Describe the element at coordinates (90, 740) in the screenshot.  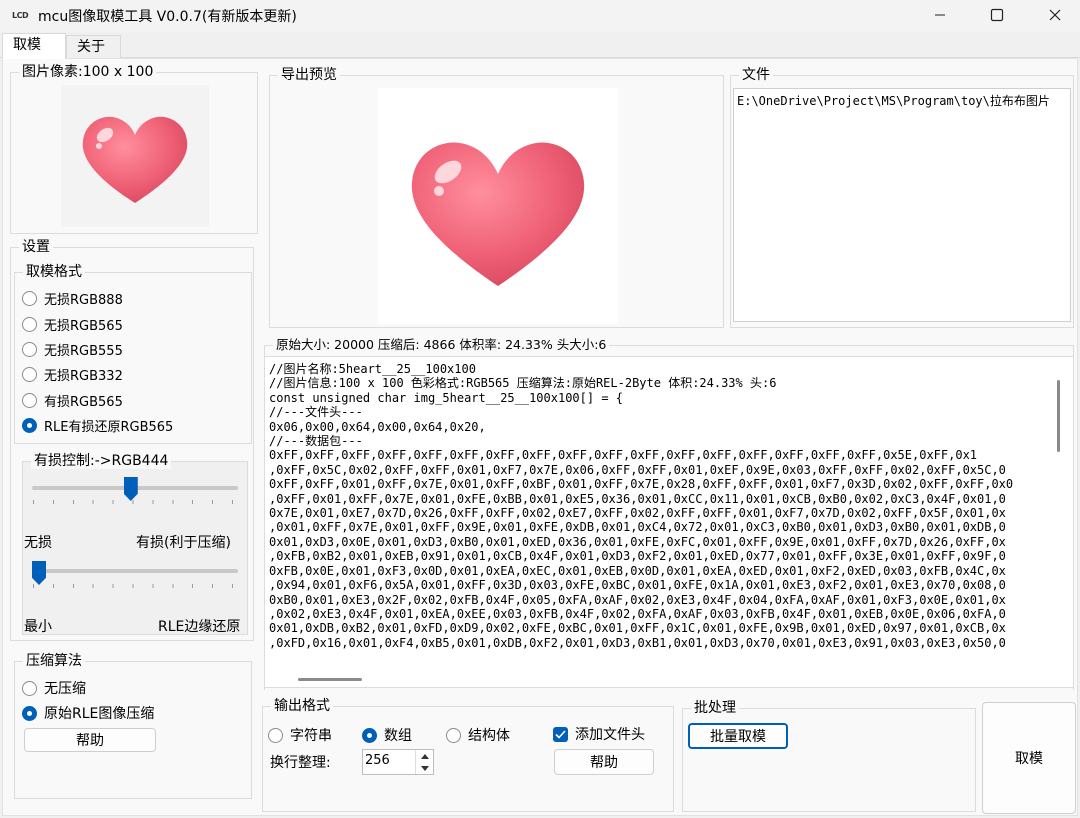
I see `compression-help-button: 帮助` at that location.